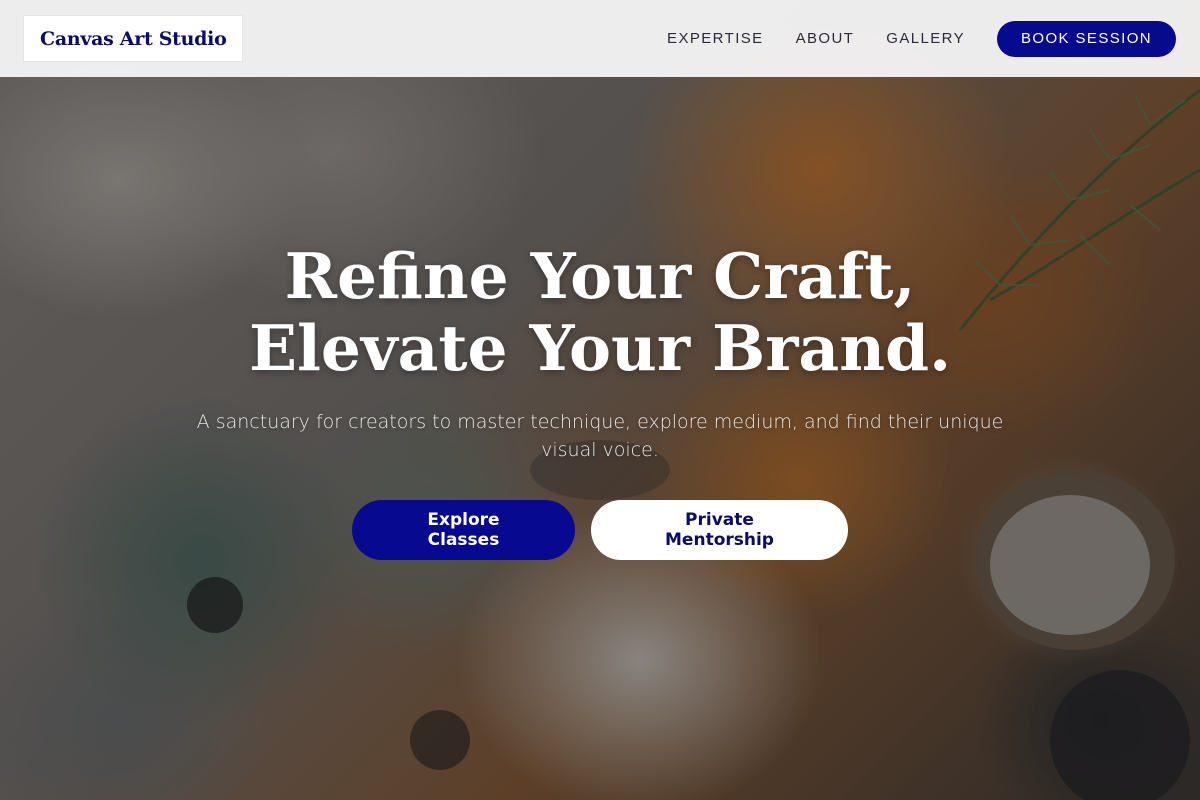  I want to click on nav-link-about: ABOUT, so click(825, 38).